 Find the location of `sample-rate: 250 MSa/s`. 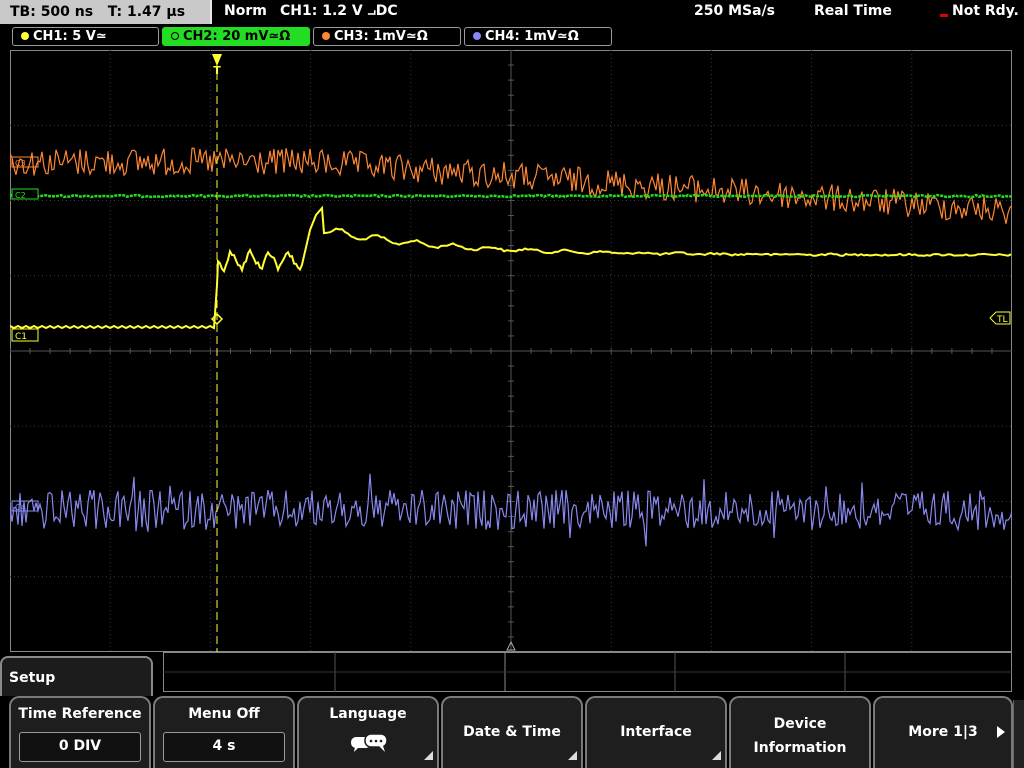

sample-rate: 250 MSa/s is located at coordinates (735, 11).